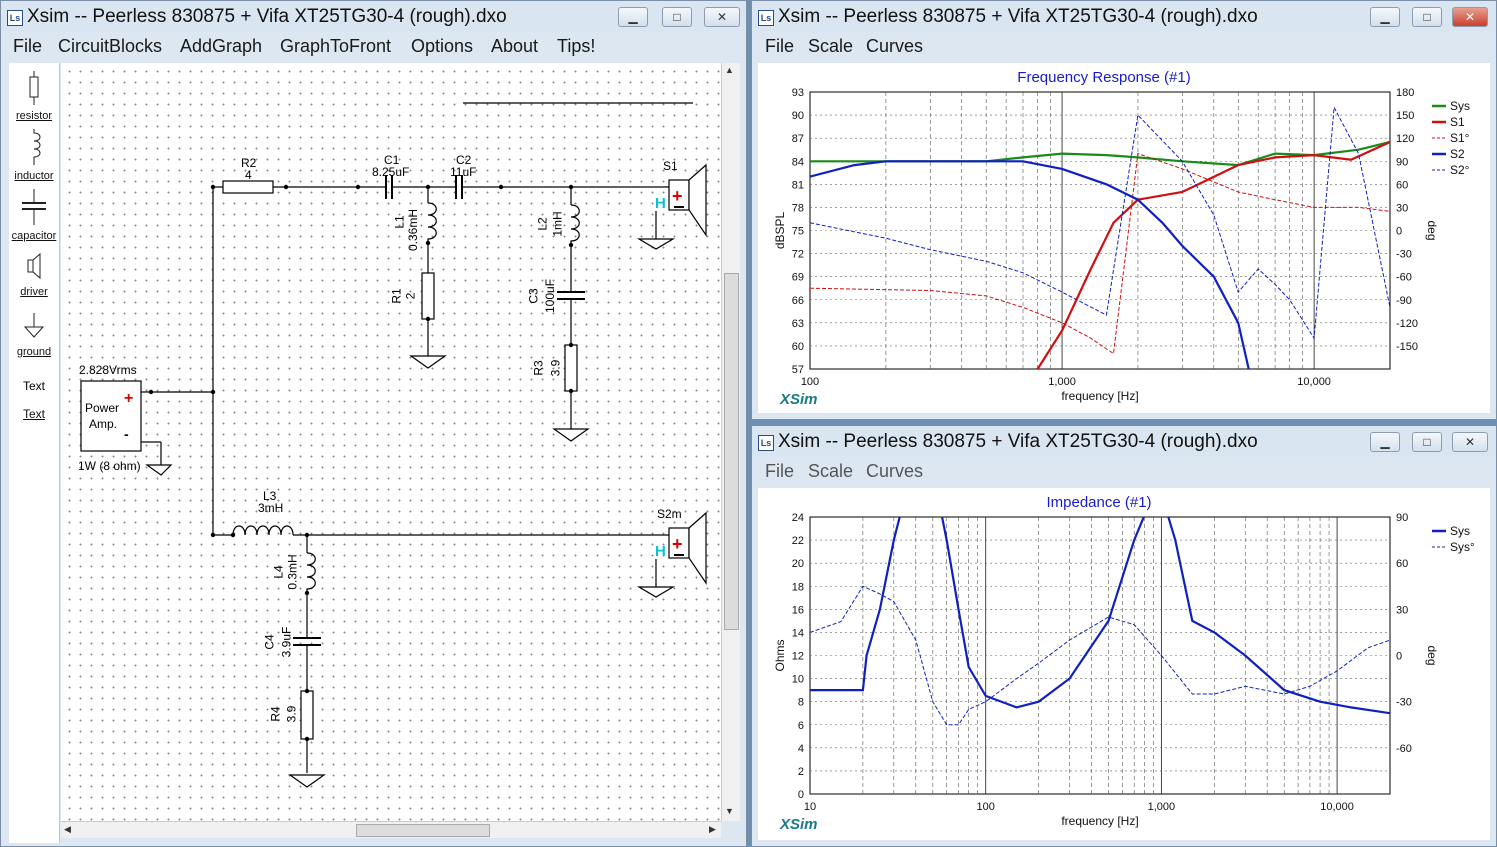 The height and width of the screenshot is (847, 1497). What do you see at coordinates (423, 830) in the screenshot?
I see `hscroll-thumb` at bounding box center [423, 830].